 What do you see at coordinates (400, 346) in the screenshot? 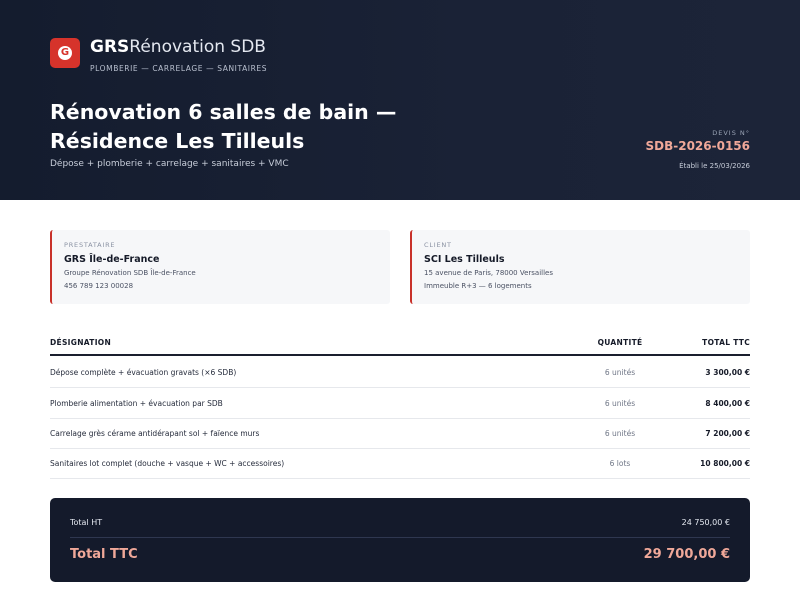
I see `table-header: DÉSIGNATION QUANTITÉ TOTAL TTC` at bounding box center [400, 346].